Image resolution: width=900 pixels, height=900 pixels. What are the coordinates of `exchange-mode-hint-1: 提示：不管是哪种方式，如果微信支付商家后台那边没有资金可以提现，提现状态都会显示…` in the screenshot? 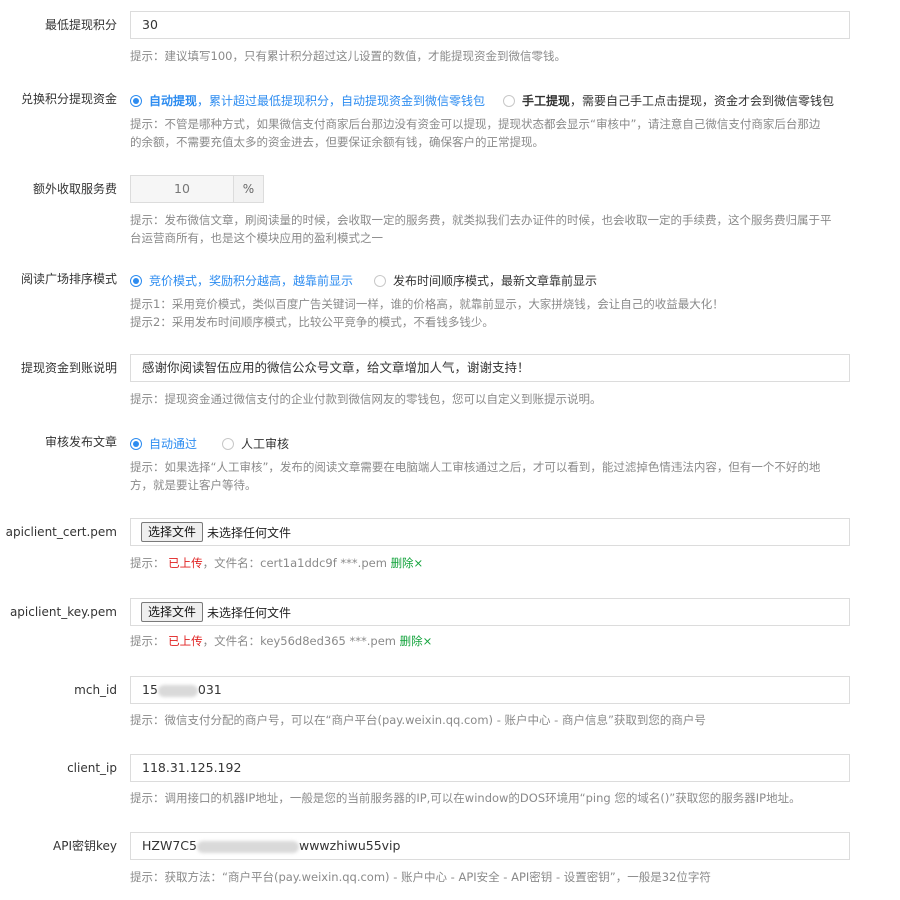 It's located at (475, 124).